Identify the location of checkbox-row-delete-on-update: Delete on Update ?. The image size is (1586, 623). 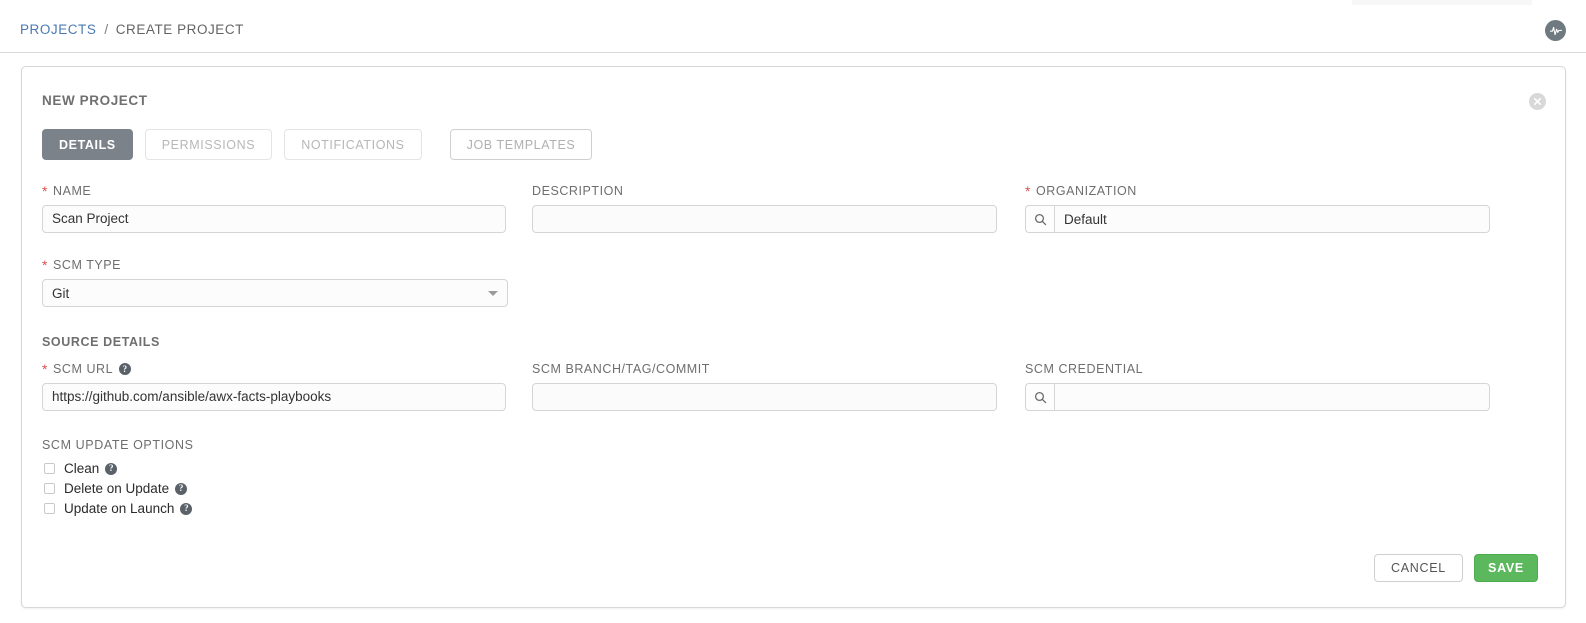
(116, 488).